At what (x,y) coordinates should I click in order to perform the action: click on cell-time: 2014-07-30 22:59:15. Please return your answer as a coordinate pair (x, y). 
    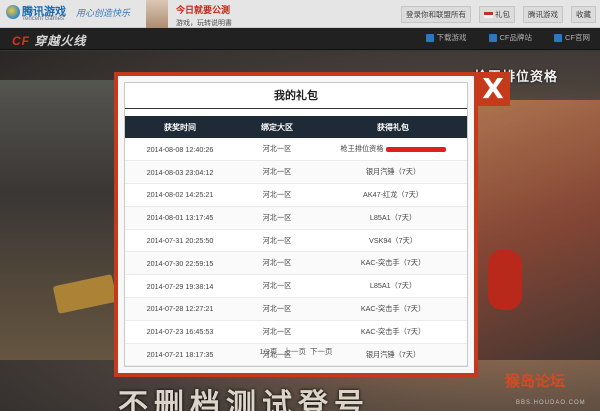
    Looking at the image, I should click on (180, 263).